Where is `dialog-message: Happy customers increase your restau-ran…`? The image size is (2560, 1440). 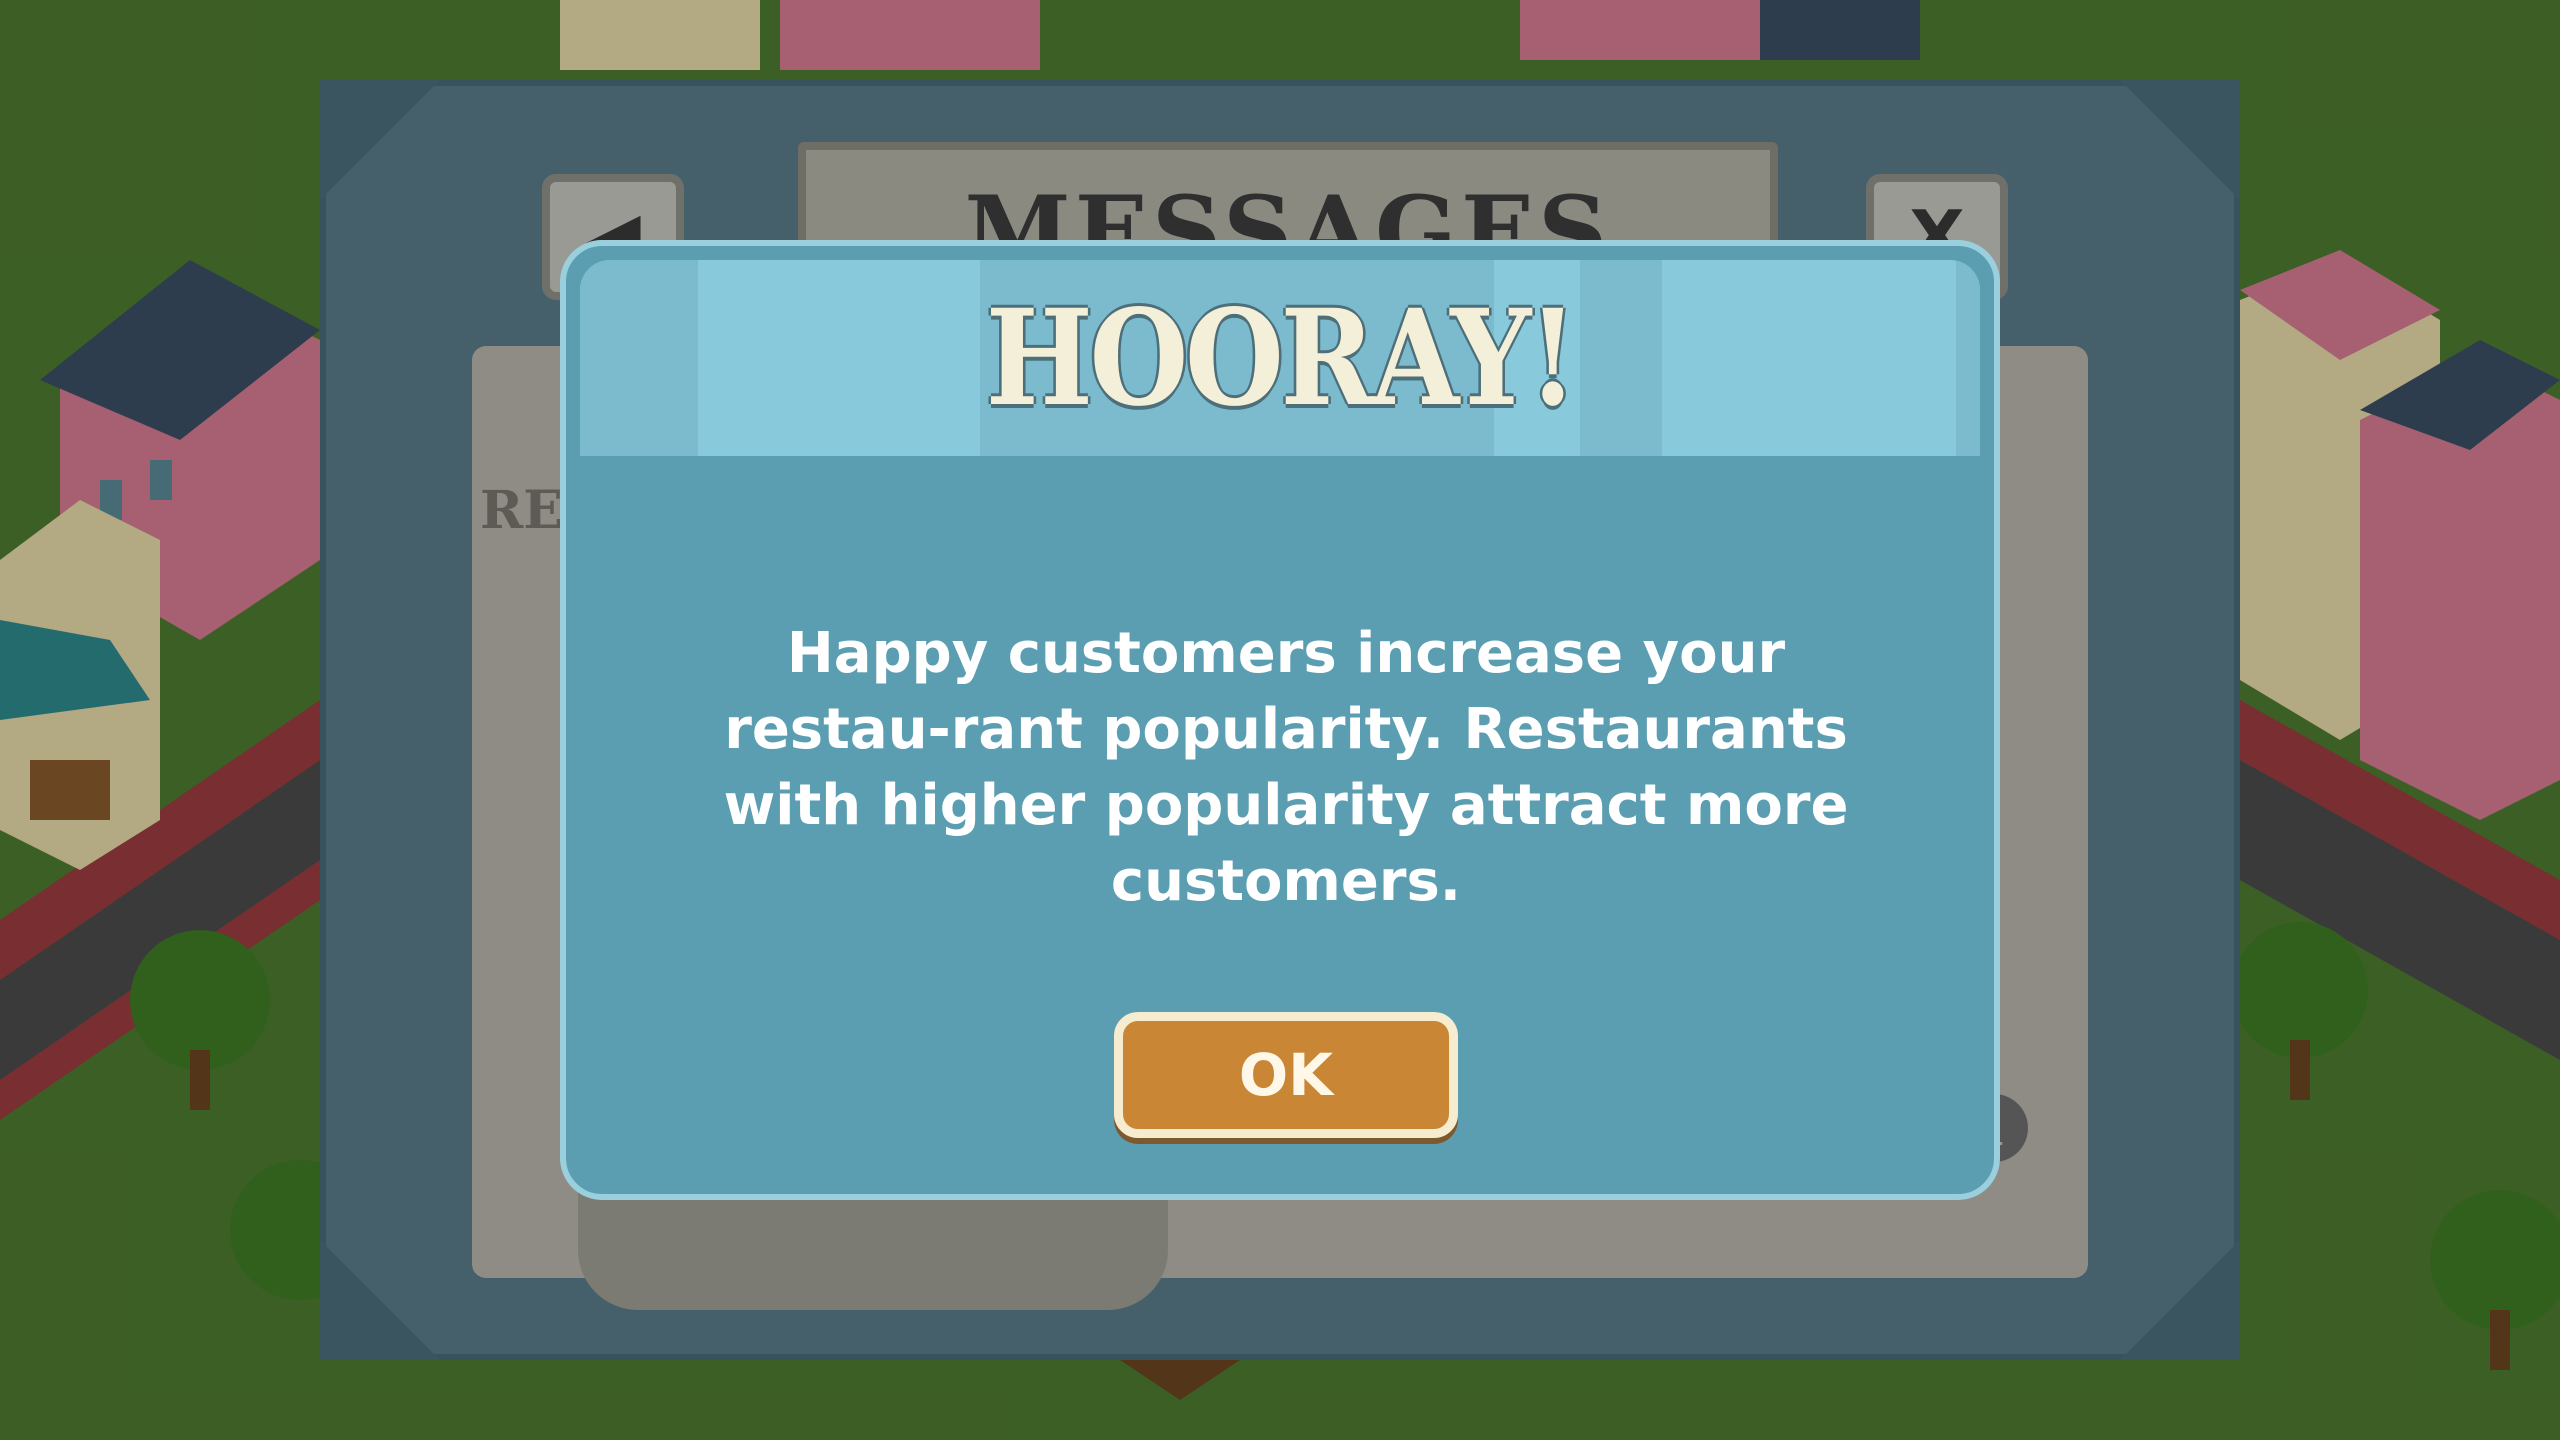
dialog-message: Happy customers increase your restau-ran… is located at coordinates (1286, 767).